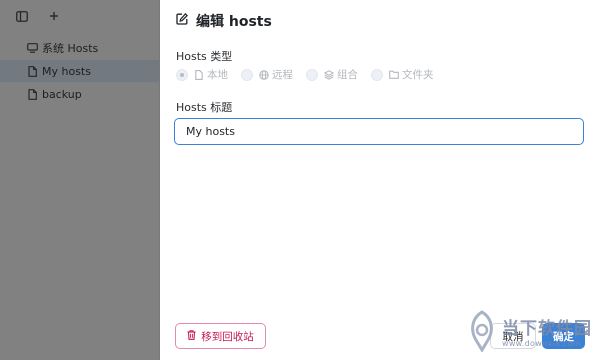 This screenshot has width=600, height=360. Describe the element at coordinates (282, 75) in the screenshot. I see `radio-label: 远程` at that location.